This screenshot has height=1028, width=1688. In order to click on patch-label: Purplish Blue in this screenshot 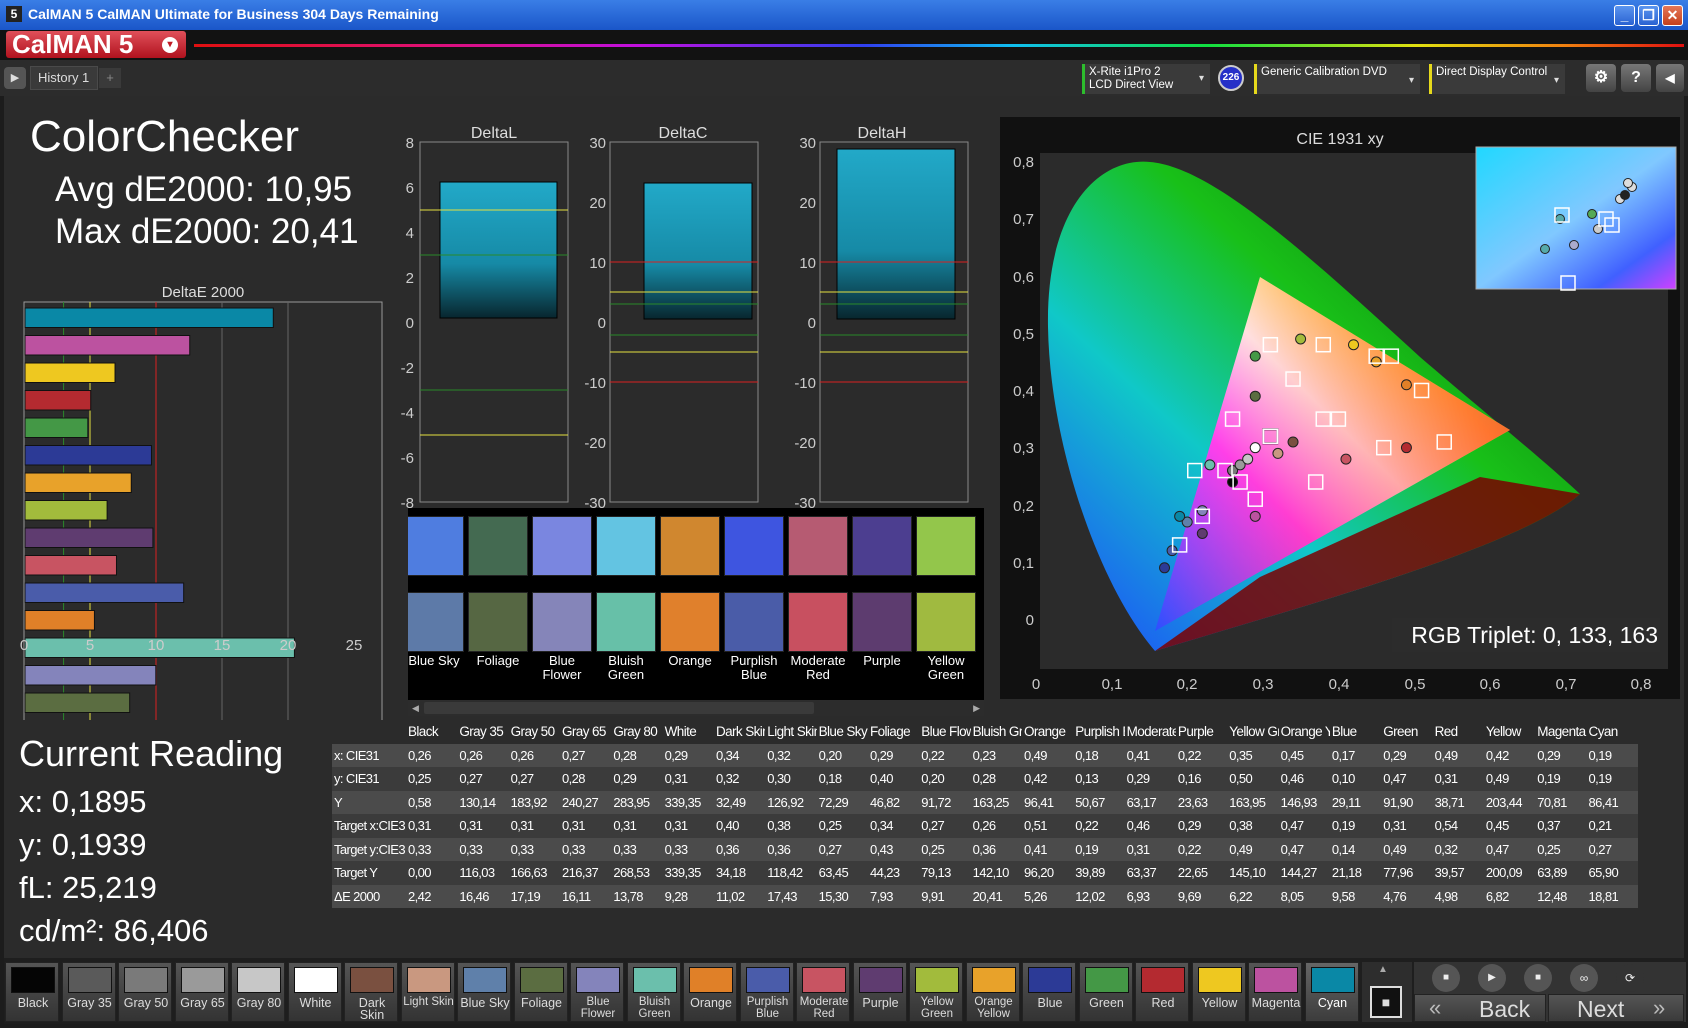, I will do `click(754, 667)`.